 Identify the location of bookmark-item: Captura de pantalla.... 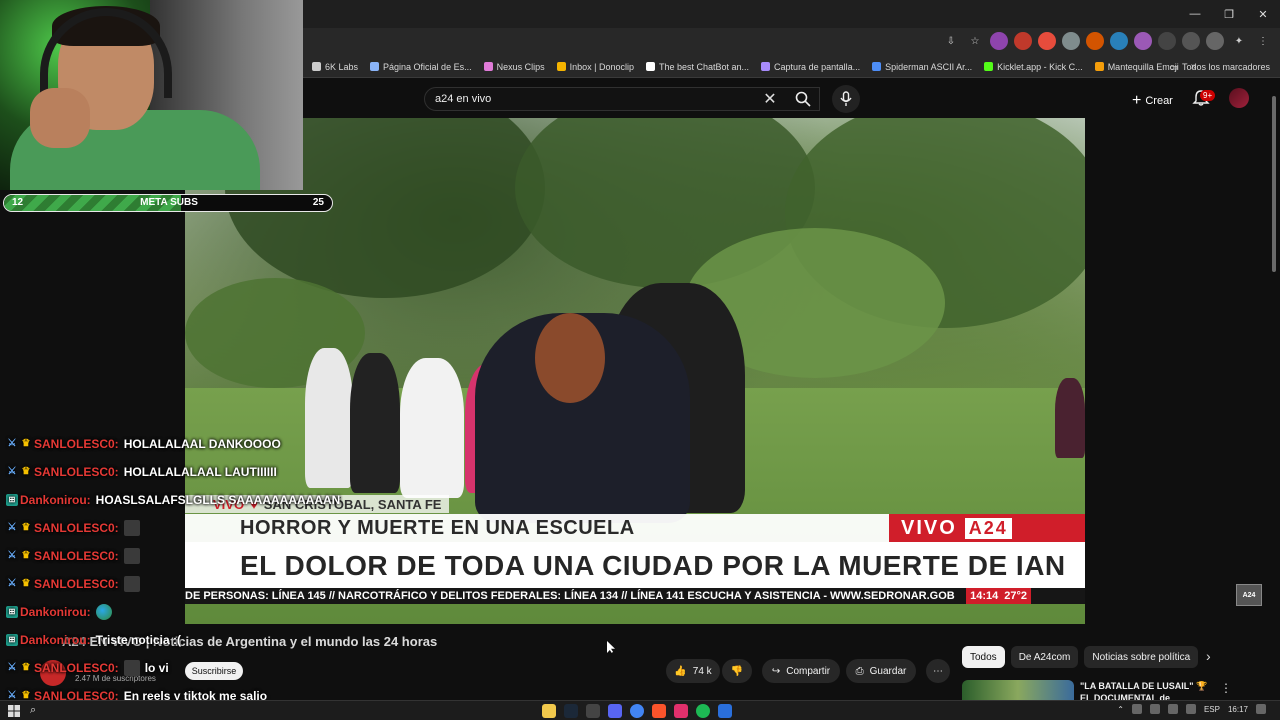
(810, 67).